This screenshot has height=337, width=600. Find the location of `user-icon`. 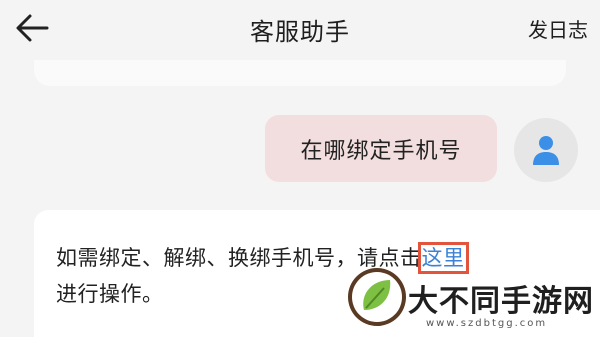

user-icon is located at coordinates (546, 150).